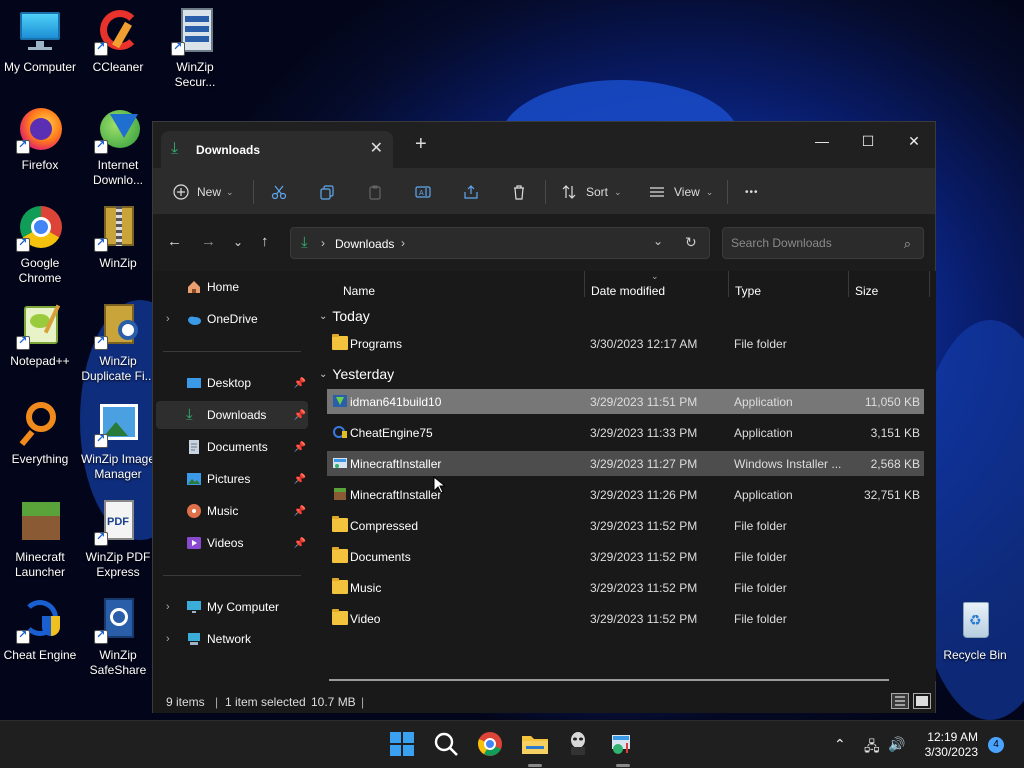 This screenshot has height=768, width=1024. What do you see at coordinates (423, 192) in the screenshot?
I see `rename-button: A` at bounding box center [423, 192].